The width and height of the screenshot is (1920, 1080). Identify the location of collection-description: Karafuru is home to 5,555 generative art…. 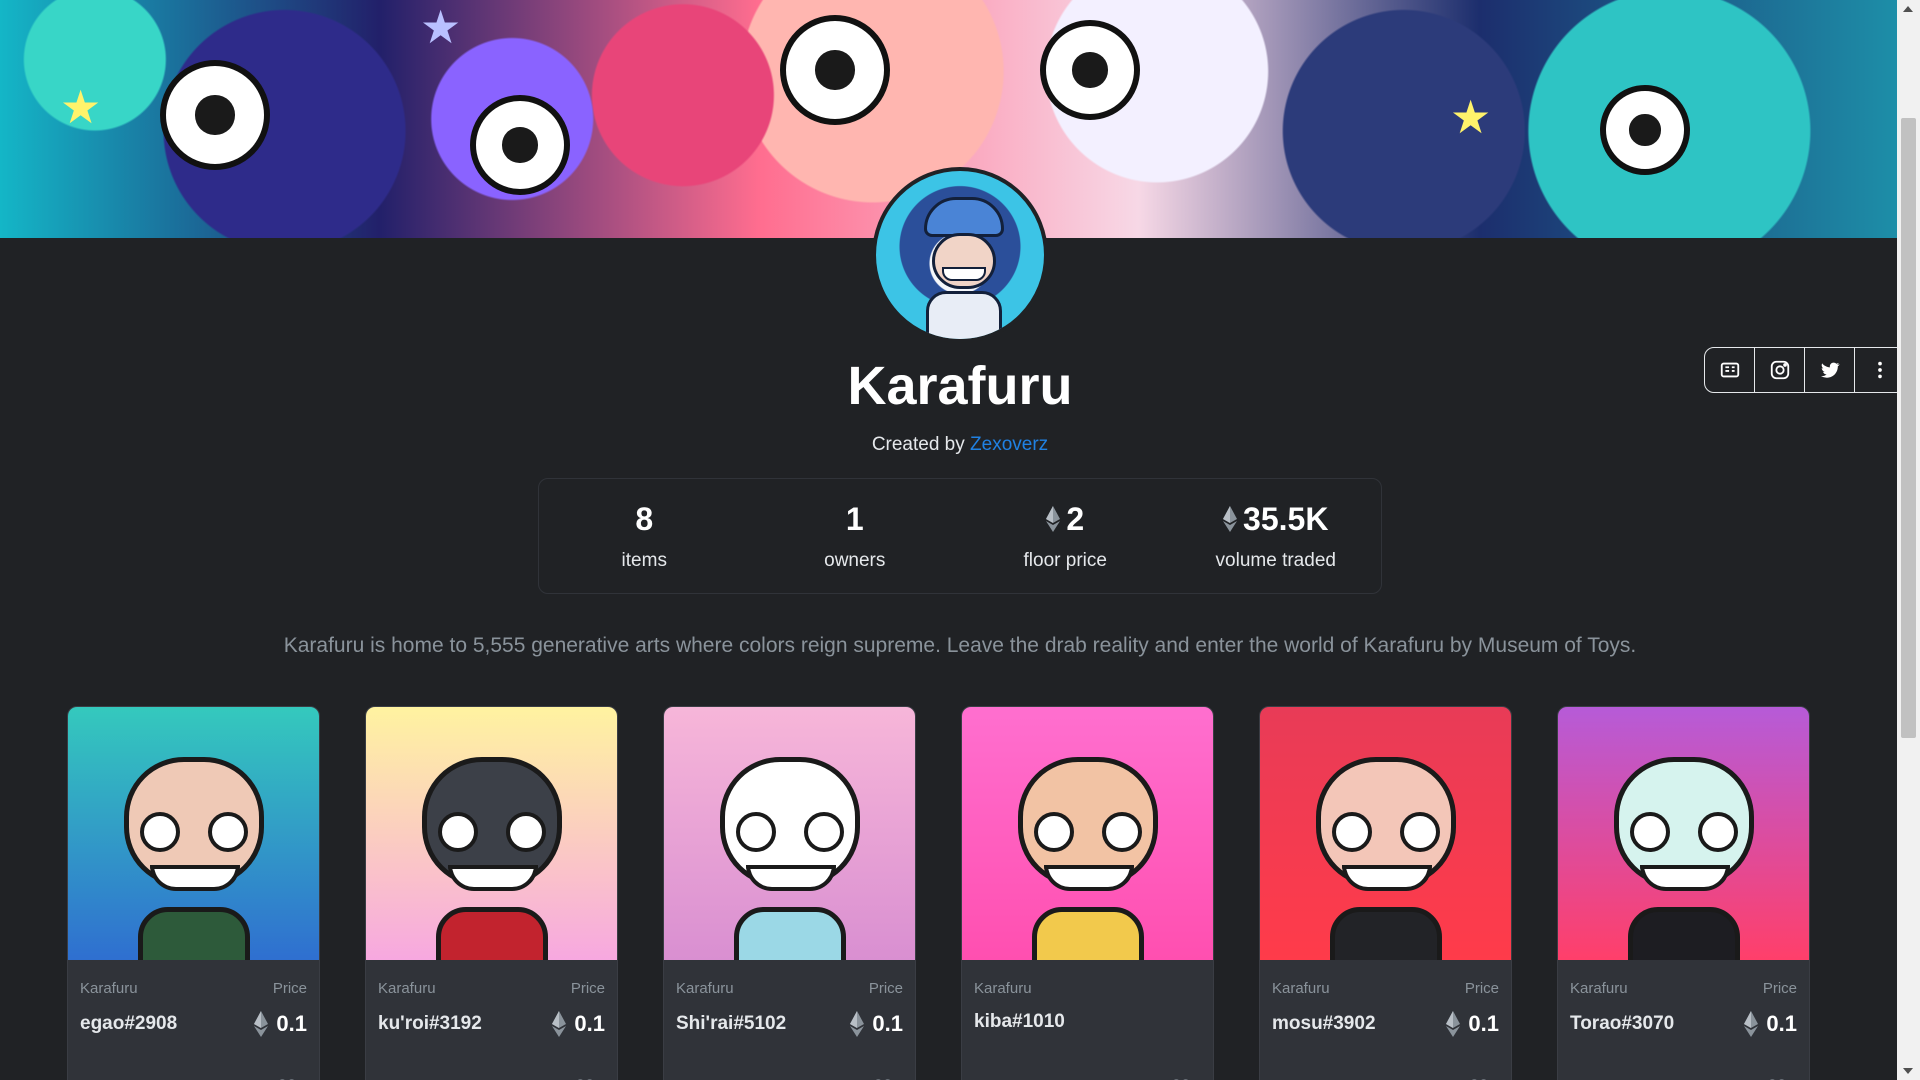
(960, 645).